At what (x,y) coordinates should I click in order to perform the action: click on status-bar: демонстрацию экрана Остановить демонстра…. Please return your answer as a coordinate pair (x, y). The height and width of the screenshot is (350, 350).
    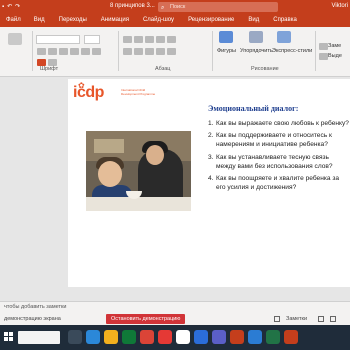
    Looking at the image, I should click on (175, 319).